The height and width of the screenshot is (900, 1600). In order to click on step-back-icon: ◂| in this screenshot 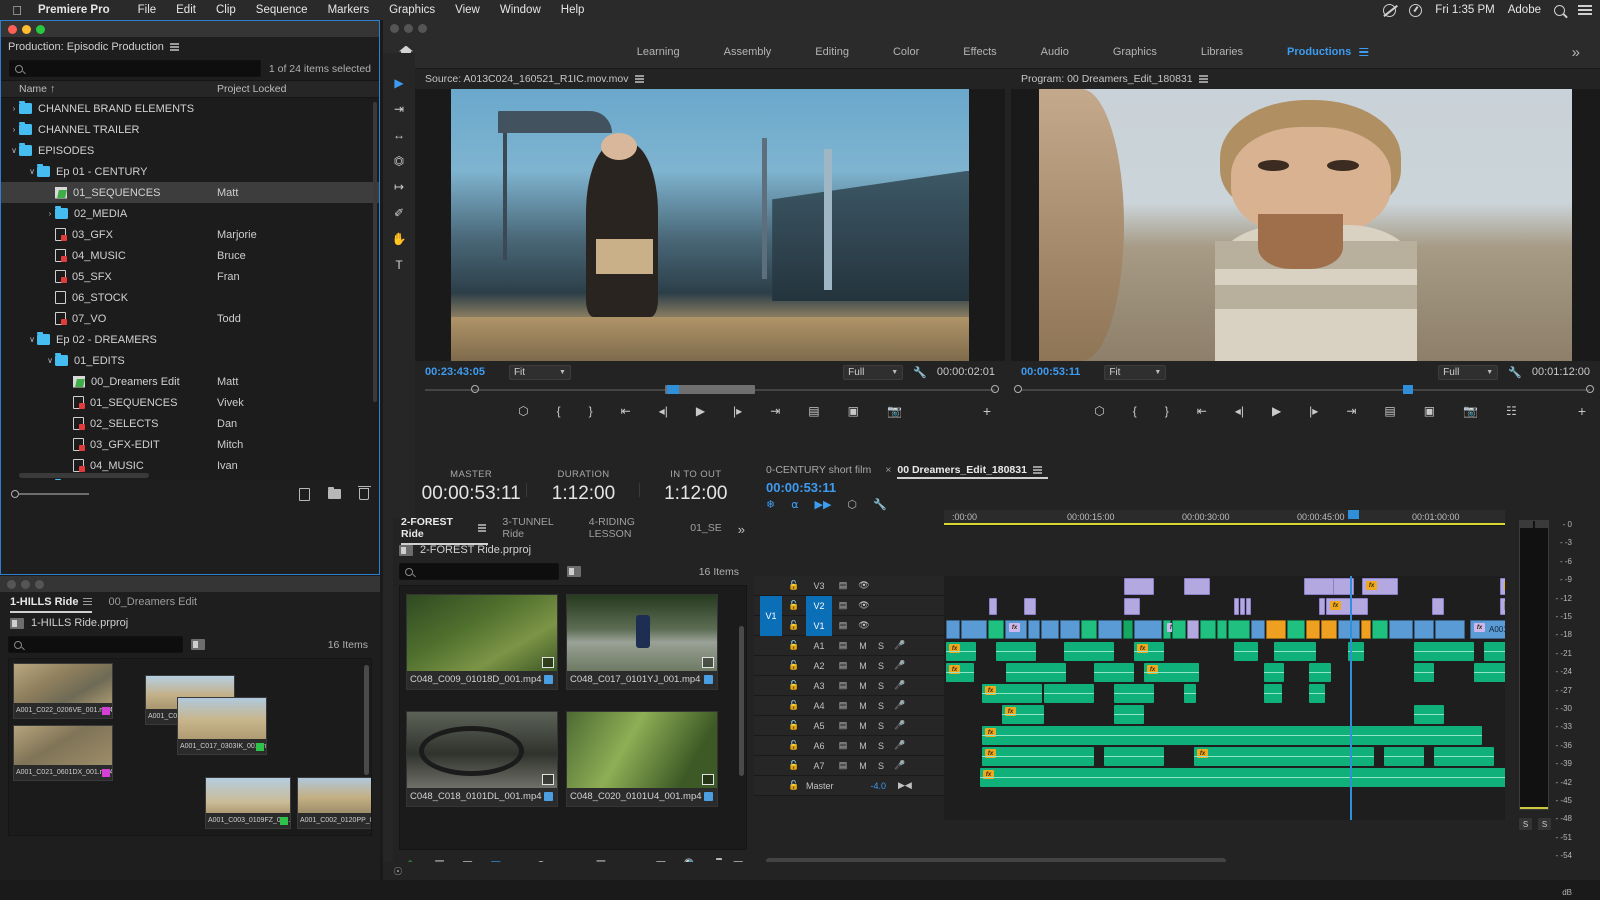, I will do `click(663, 411)`.